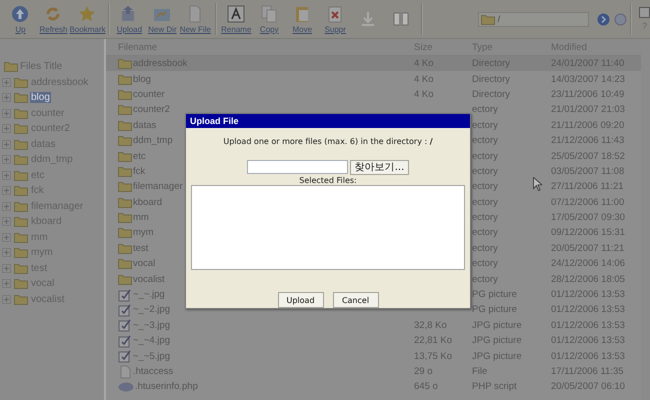  Describe the element at coordinates (588, 371) in the screenshot. I see `file-modified: 17/11/2006 11:35` at that location.